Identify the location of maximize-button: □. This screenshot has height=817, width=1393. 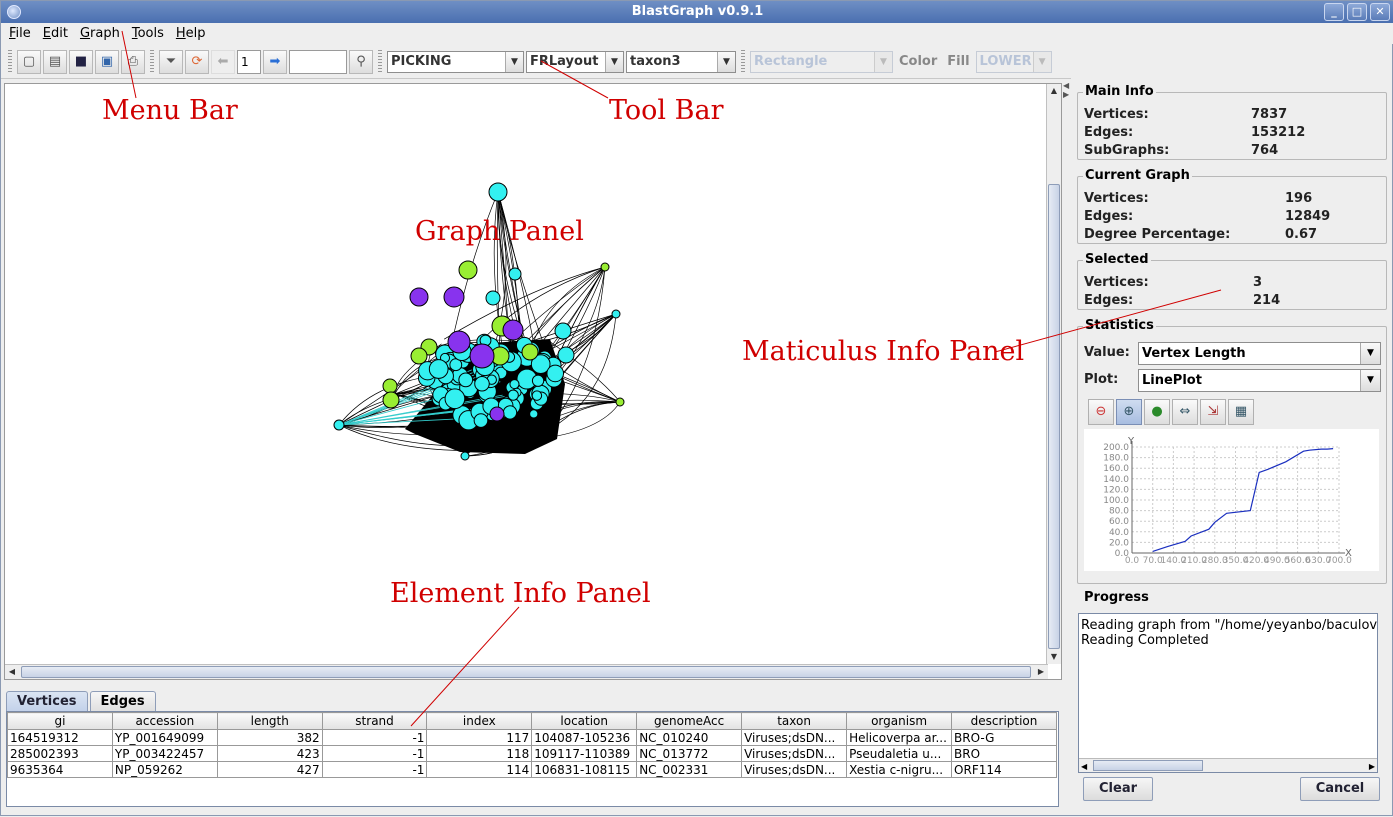
(1357, 12).